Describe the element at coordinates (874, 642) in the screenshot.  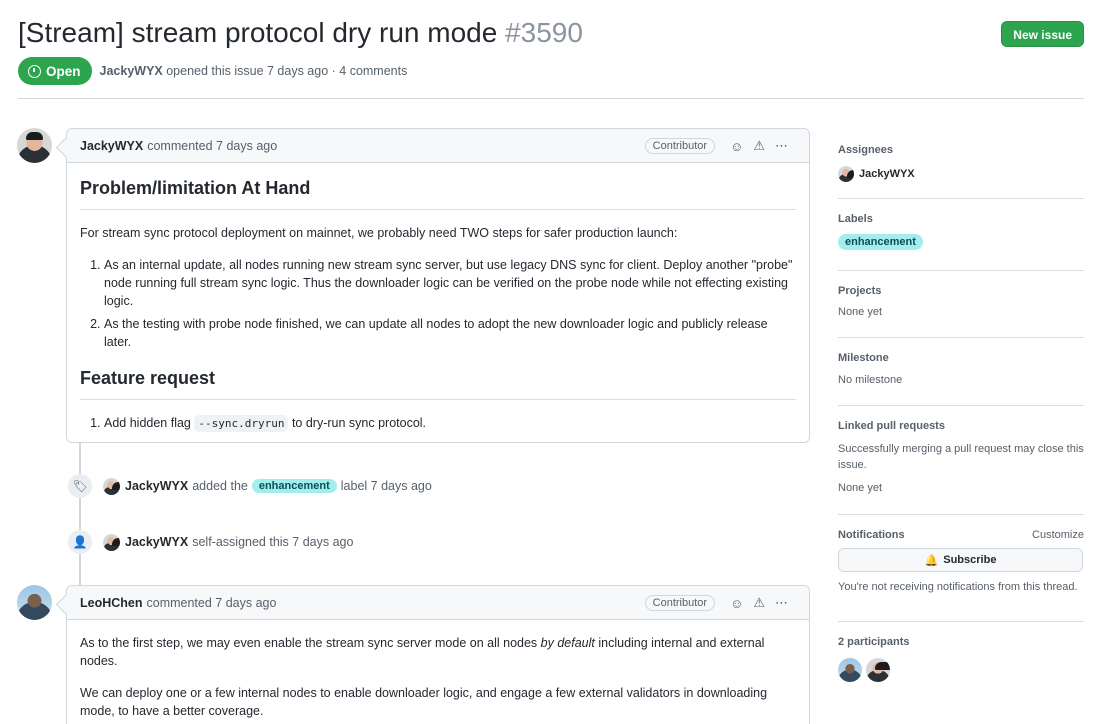
I see `participants-title: 2 participants` at that location.